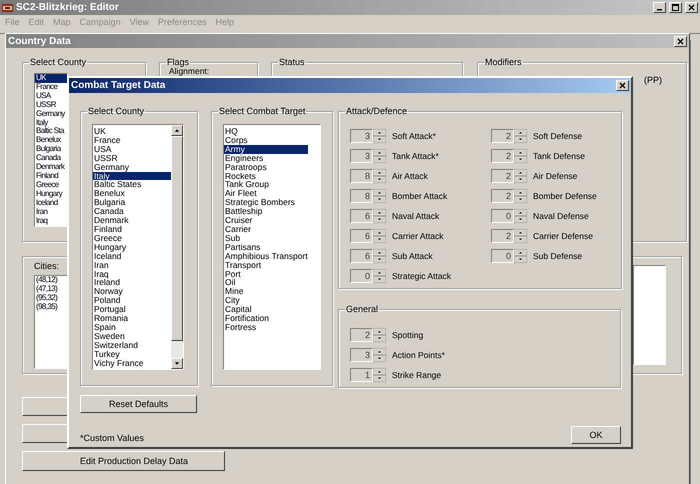 Image resolution: width=700 pixels, height=484 pixels. I want to click on list-item: Paratroops, so click(266, 167).